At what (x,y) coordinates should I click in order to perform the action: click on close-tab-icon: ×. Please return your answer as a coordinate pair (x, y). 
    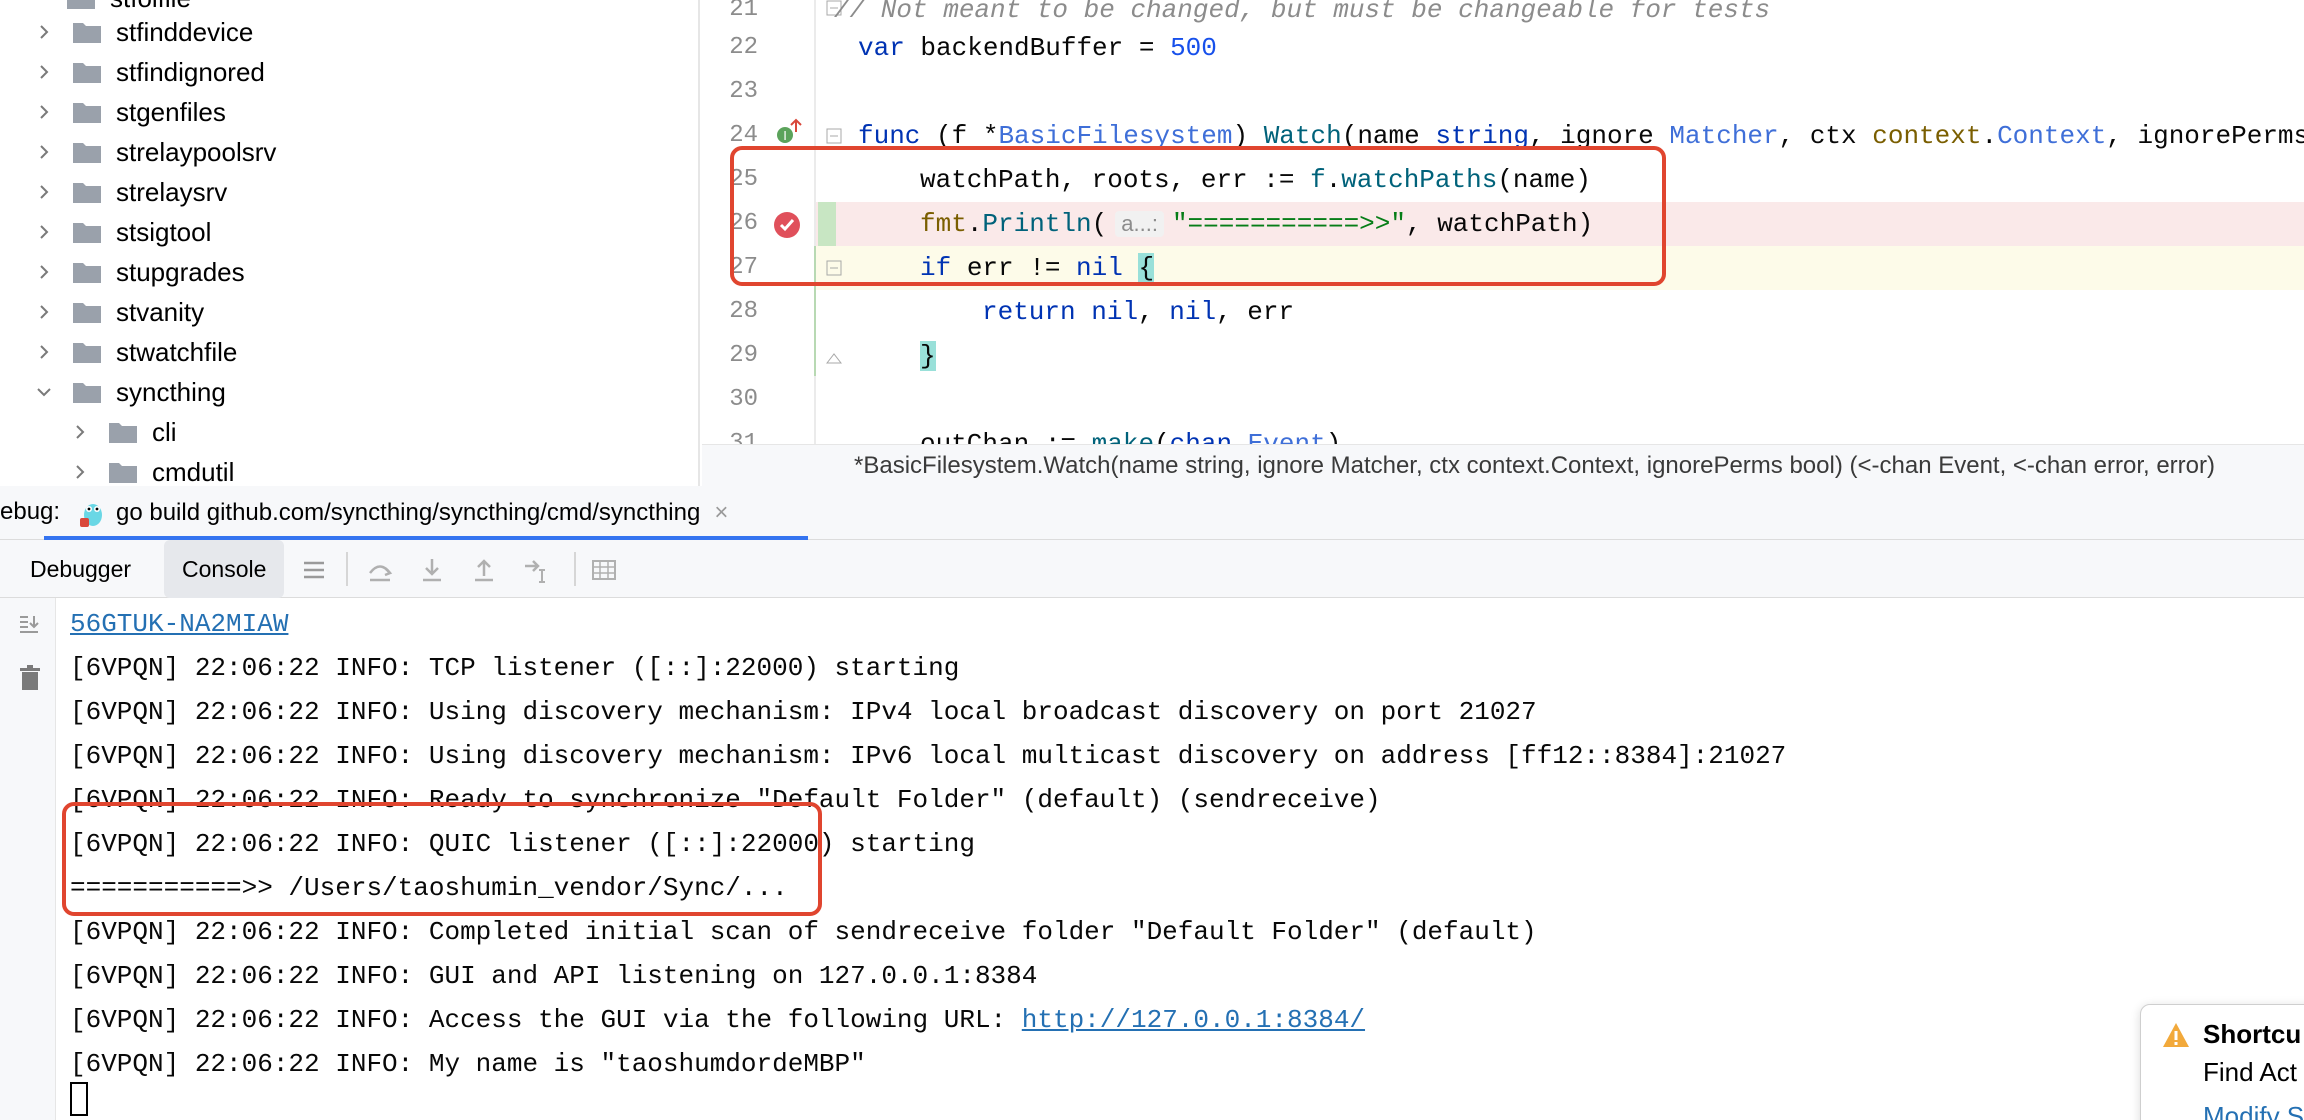
    Looking at the image, I should click on (721, 513).